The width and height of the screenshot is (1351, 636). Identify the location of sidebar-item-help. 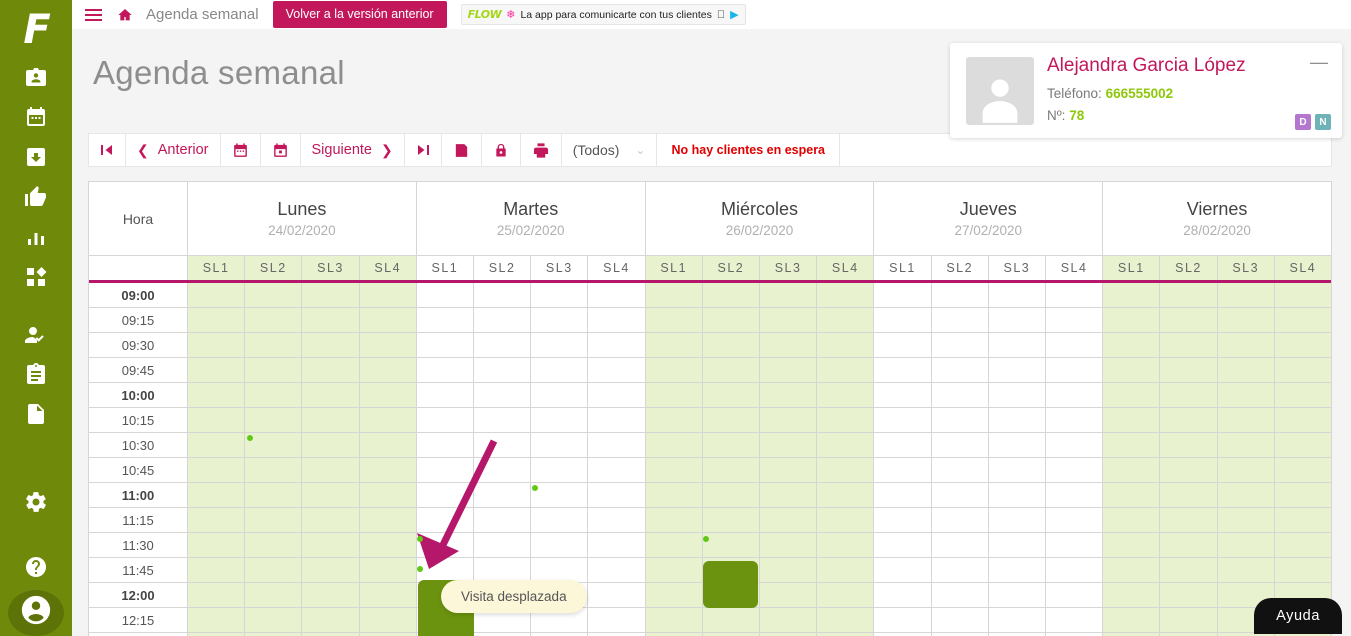
(36, 570).